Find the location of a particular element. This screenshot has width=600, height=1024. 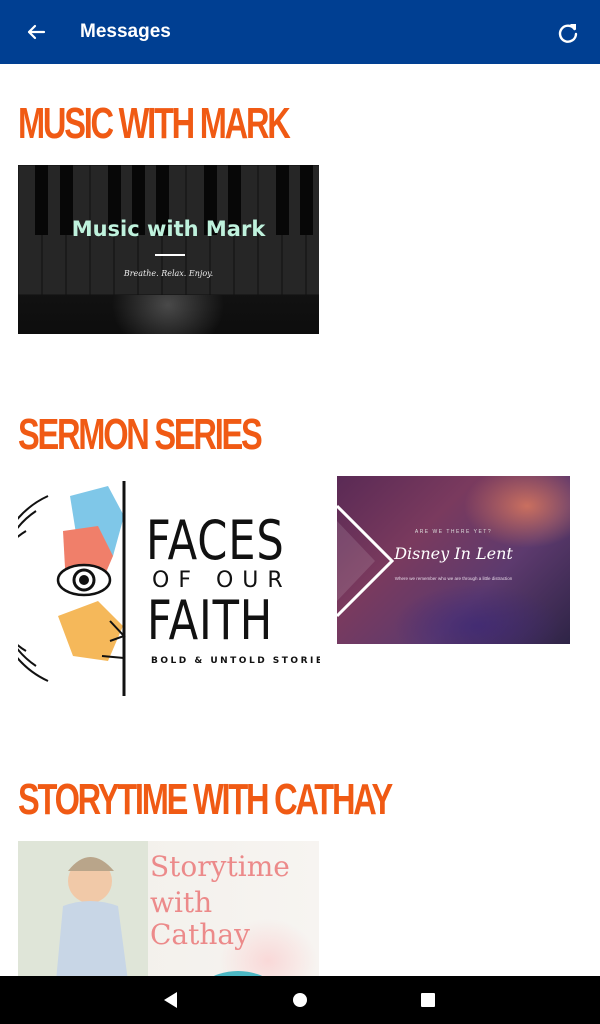

faces-line-1: FACES is located at coordinates (215, 540).